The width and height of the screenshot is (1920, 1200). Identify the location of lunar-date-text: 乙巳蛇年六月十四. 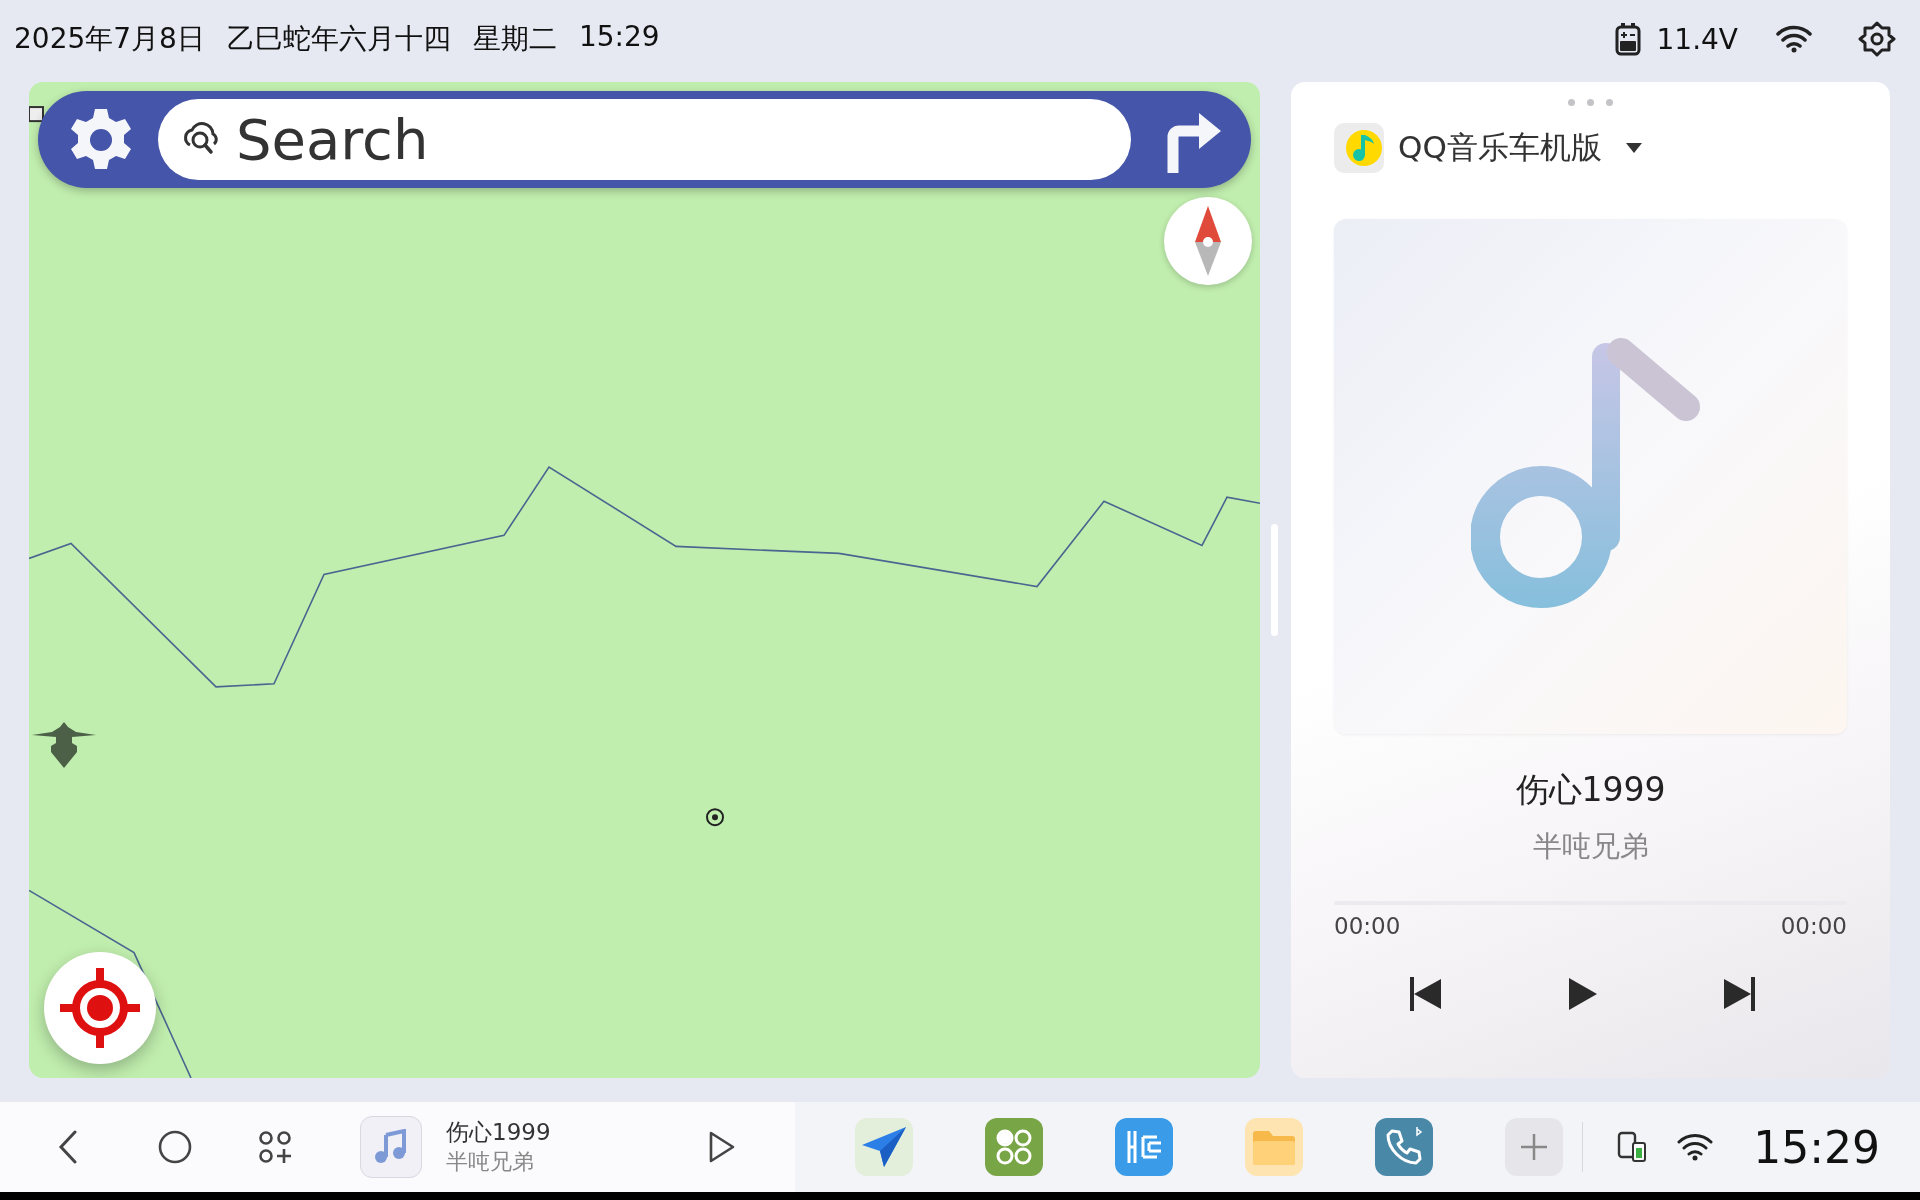
(338, 39).